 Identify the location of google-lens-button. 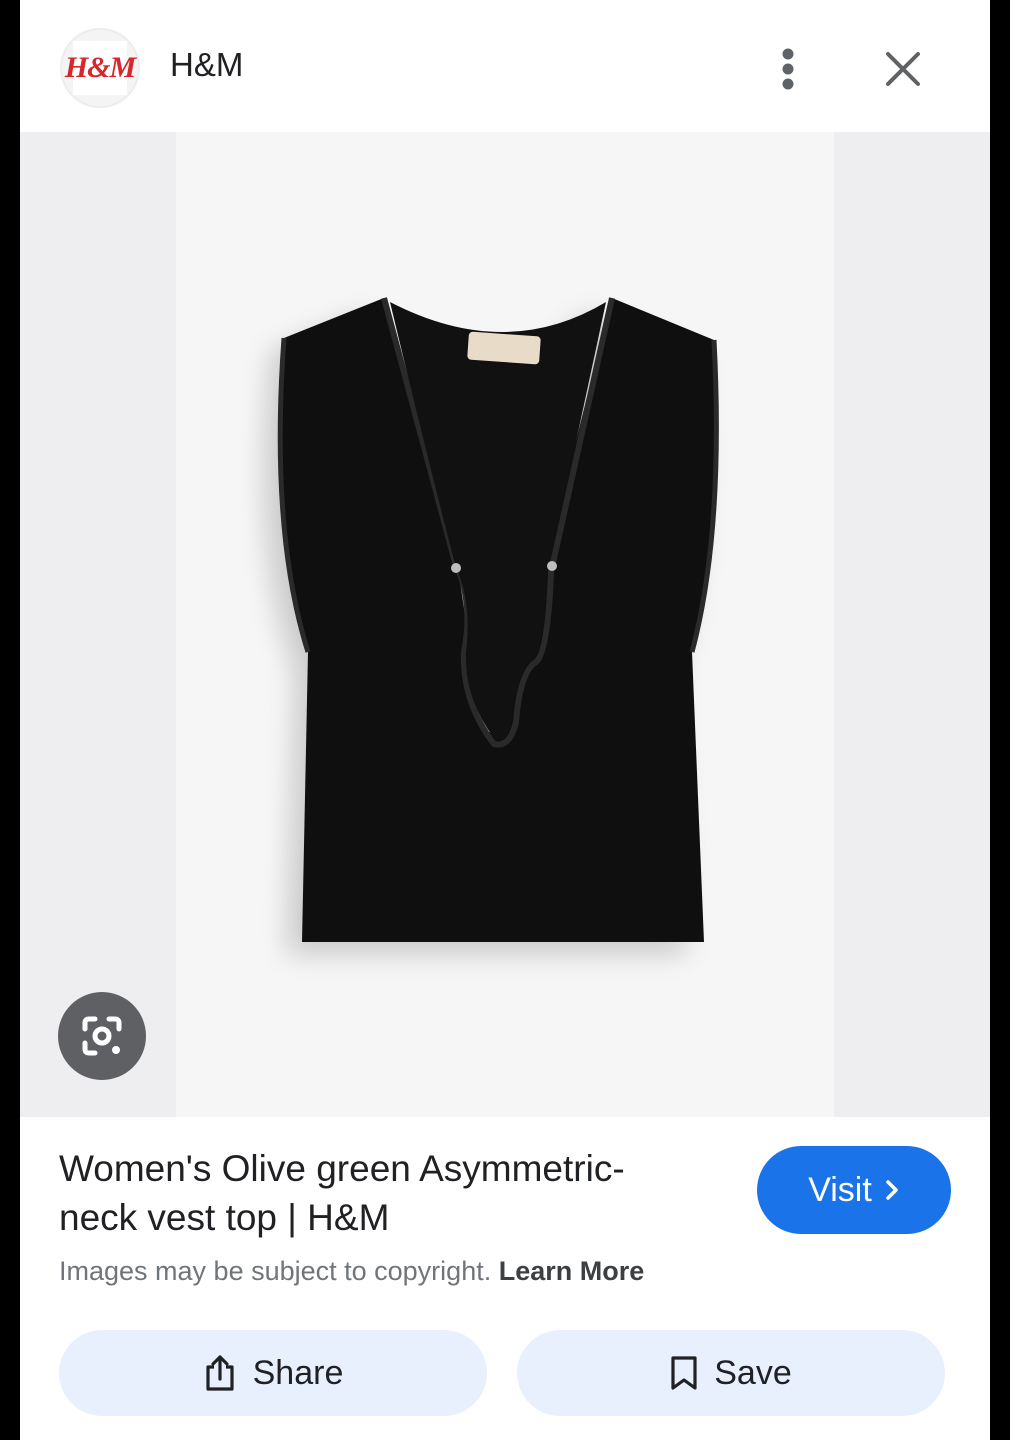
(102, 1036).